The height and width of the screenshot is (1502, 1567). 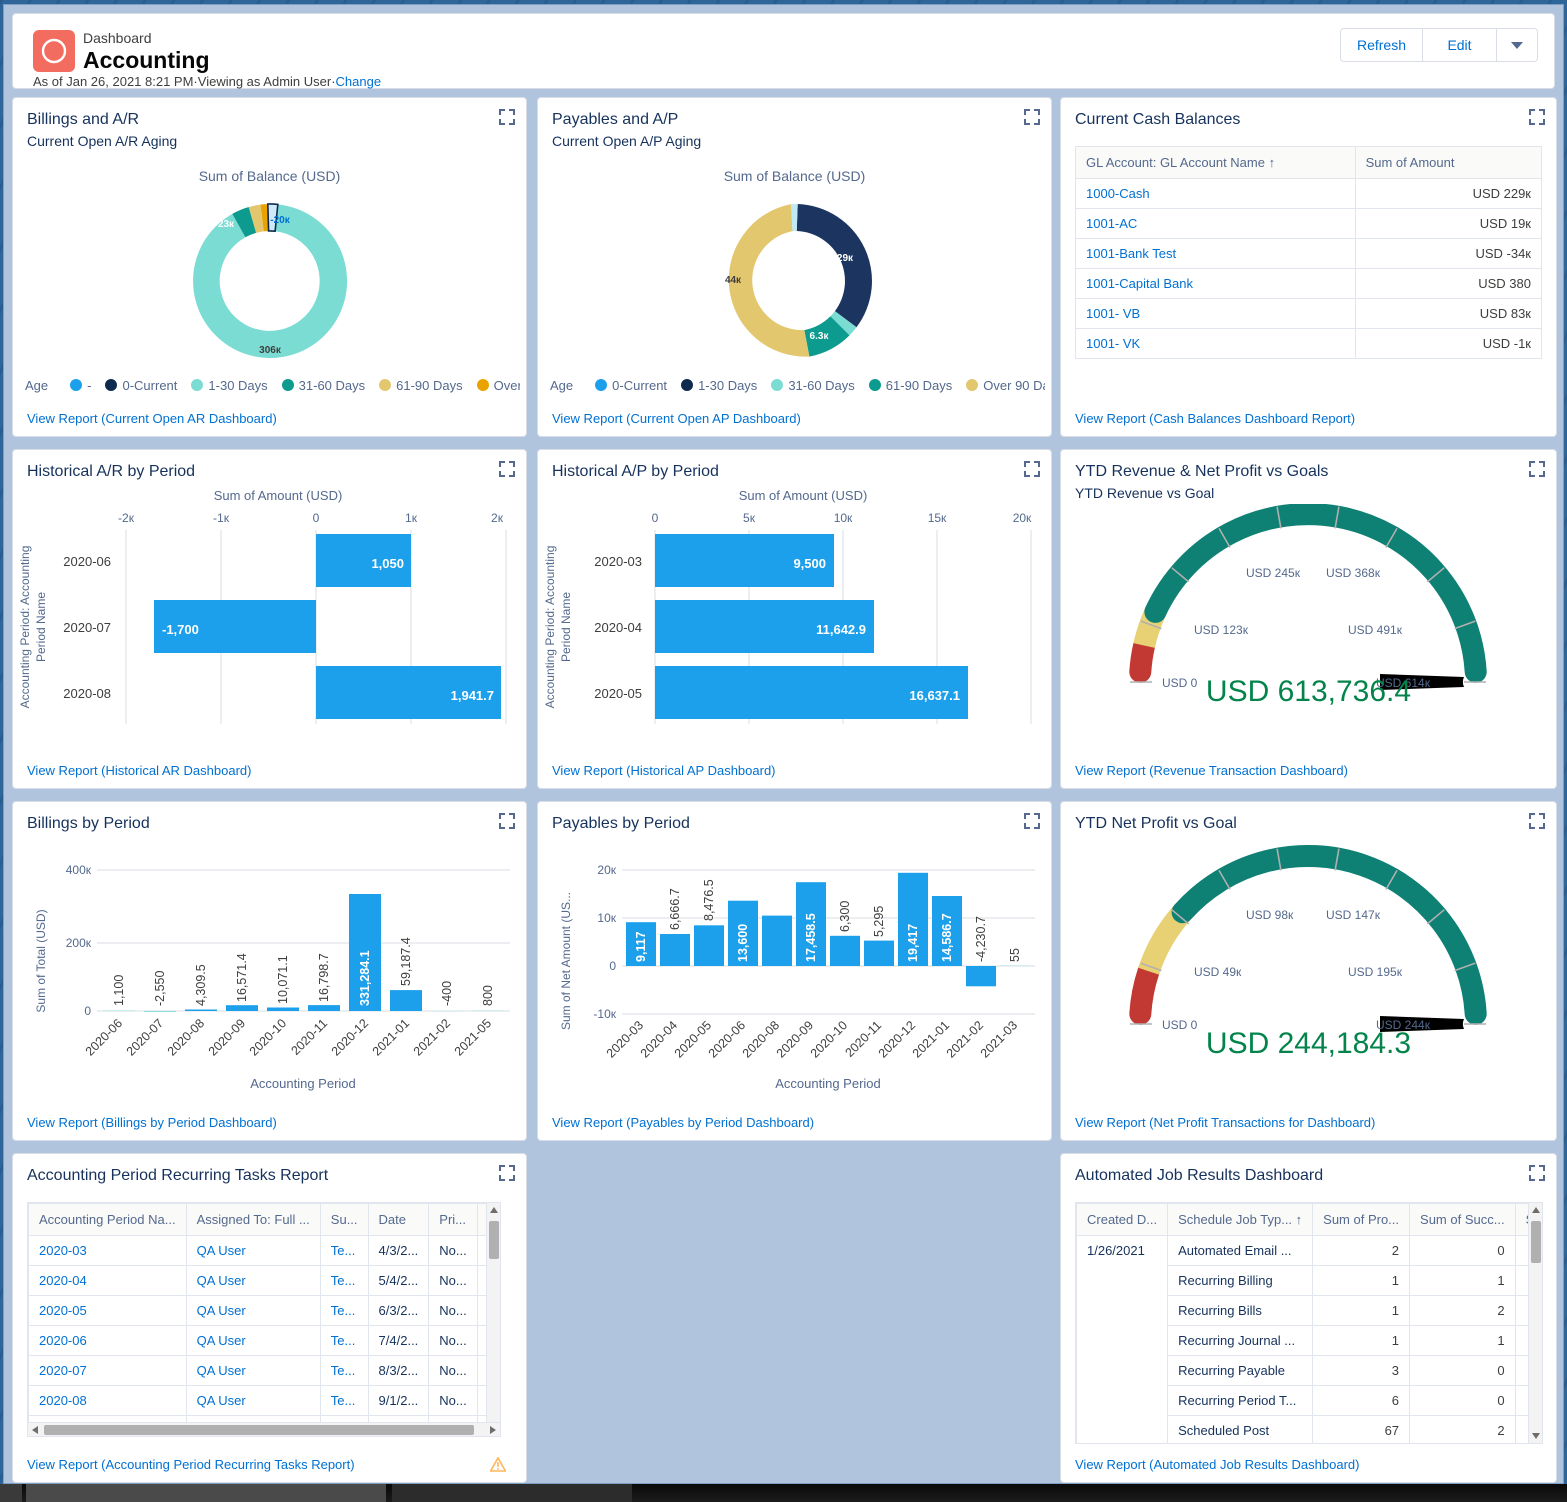 What do you see at coordinates (229, 385) in the screenshot?
I see `legend-item-1-30: 1-30 Days` at bounding box center [229, 385].